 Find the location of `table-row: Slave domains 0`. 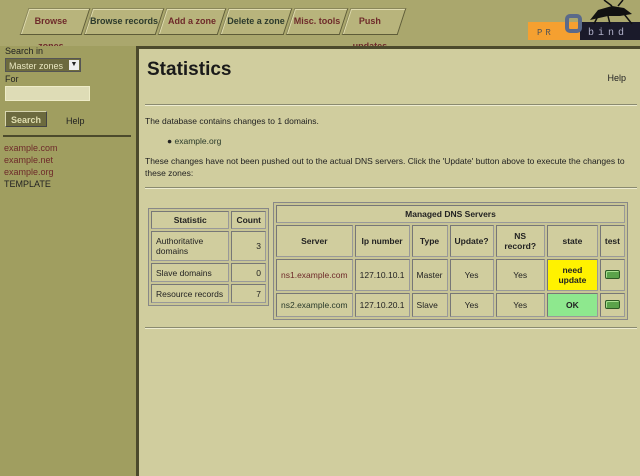

table-row: Slave domains 0 is located at coordinates (208, 272).